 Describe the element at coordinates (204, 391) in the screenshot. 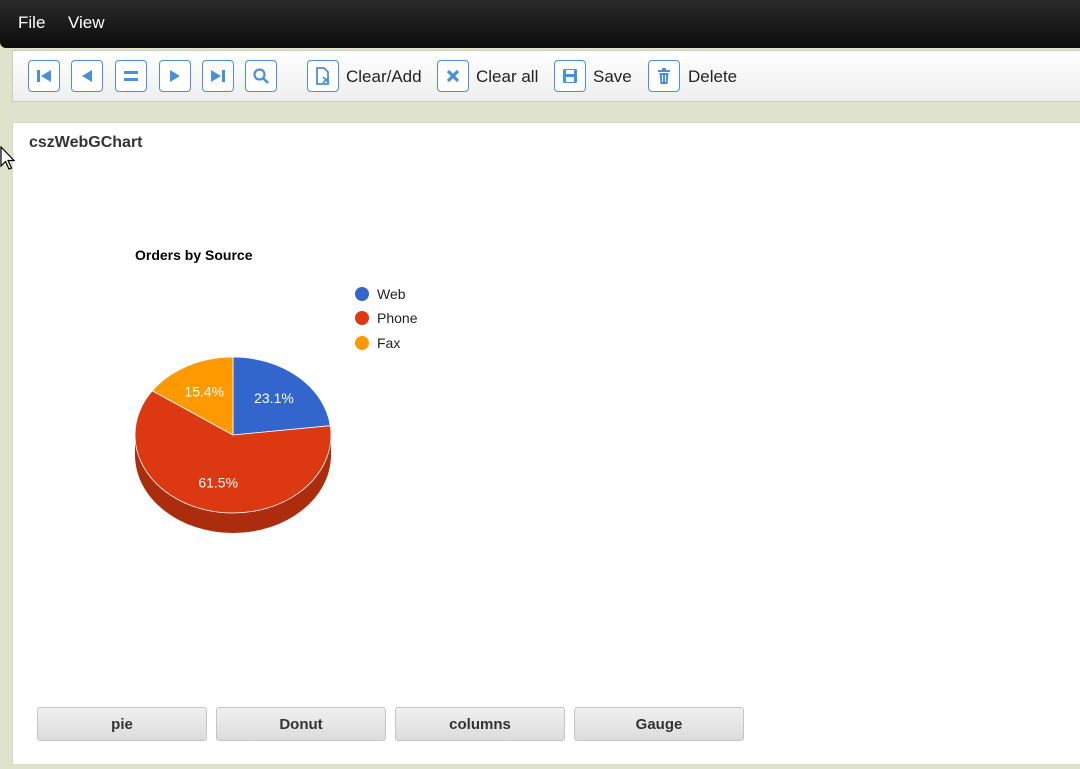

I see `pie-label-fax: 15.4%` at that location.